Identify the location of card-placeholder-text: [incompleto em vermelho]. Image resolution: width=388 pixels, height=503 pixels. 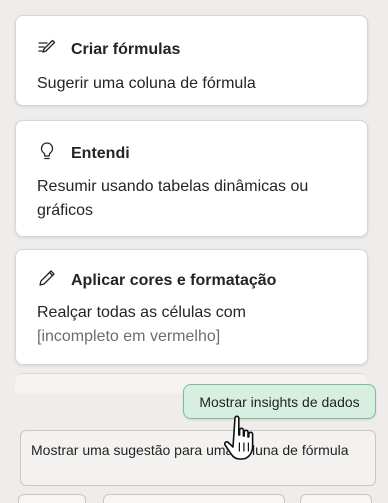
(129, 336).